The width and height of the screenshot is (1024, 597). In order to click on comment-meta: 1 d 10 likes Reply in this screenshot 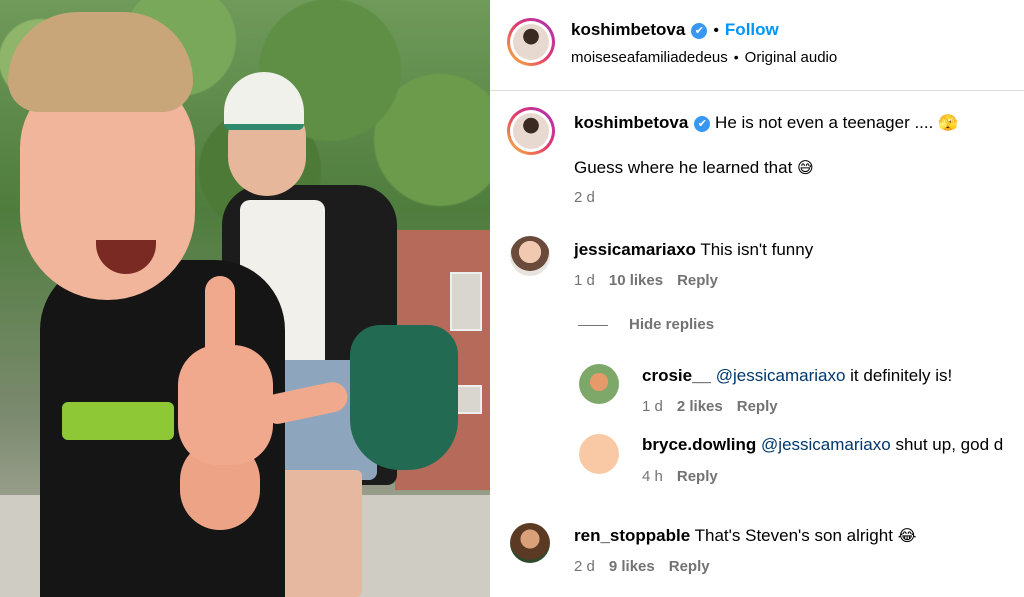, I will do `click(646, 280)`.